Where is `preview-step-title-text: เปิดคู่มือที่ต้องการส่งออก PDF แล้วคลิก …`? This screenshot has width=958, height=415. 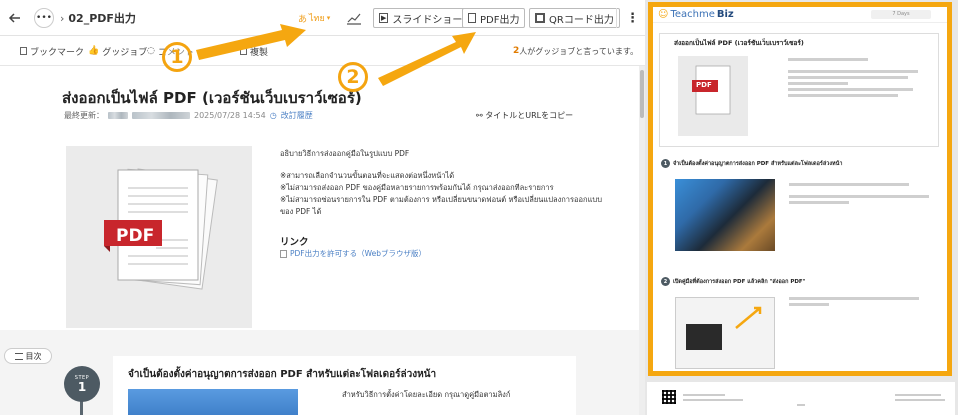
preview-step-title-text: เปิดคู่มือที่ต้องการส่งออก PDF แล้วคลิก … is located at coordinates (739, 281).